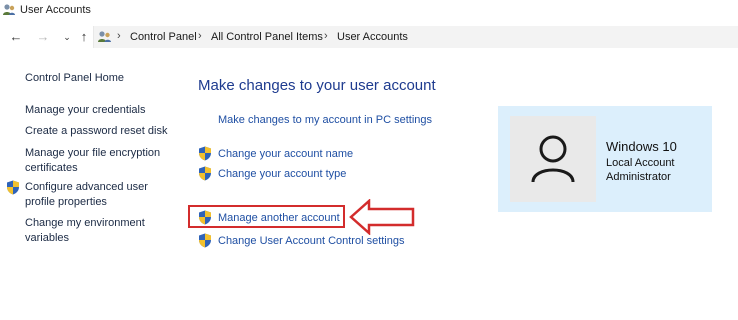 Image resolution: width=738 pixels, height=320 pixels. What do you see at coordinates (279, 218) in the screenshot?
I see `manage-another-account-link: Manage another account` at bounding box center [279, 218].